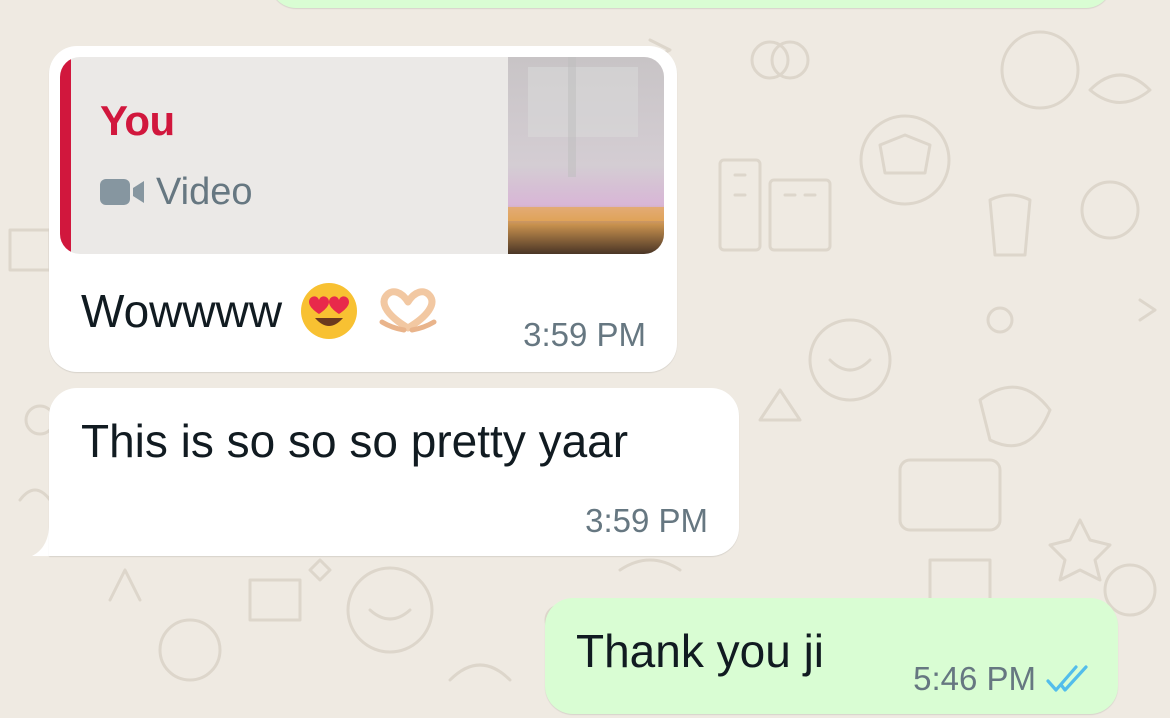  I want to click on reply-media-label: Video, so click(204, 191).